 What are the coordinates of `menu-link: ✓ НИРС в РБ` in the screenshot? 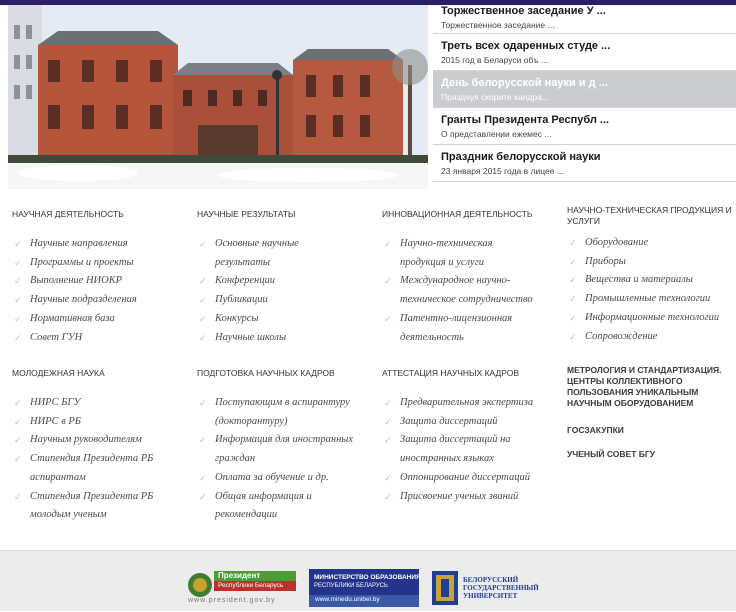 It's located at (102, 422).